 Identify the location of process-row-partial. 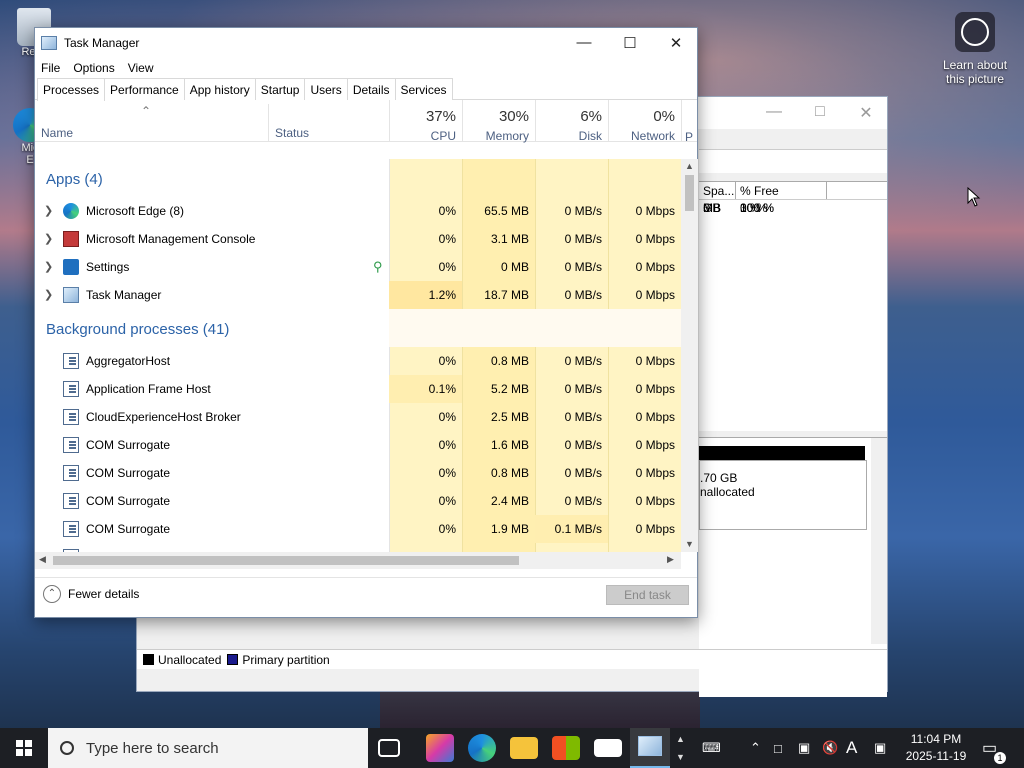
(358, 547).